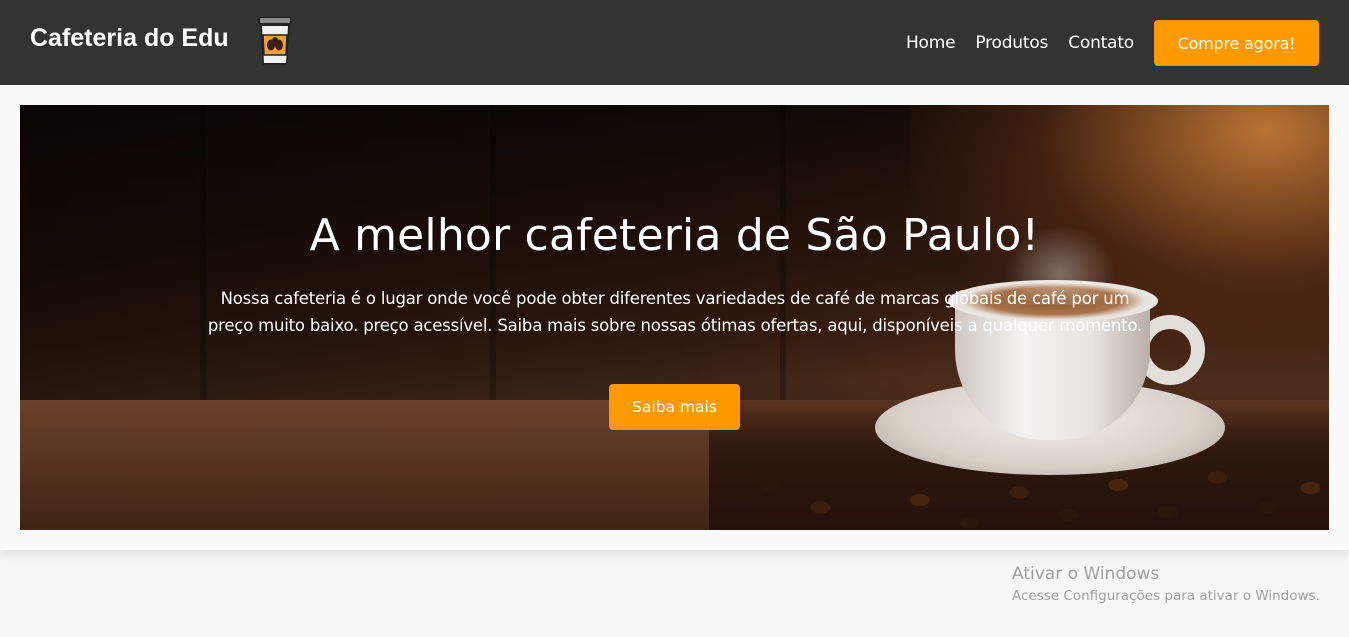 The width and height of the screenshot is (1349, 637). What do you see at coordinates (1101, 43) in the screenshot?
I see `nav-contact-link: Contato` at bounding box center [1101, 43].